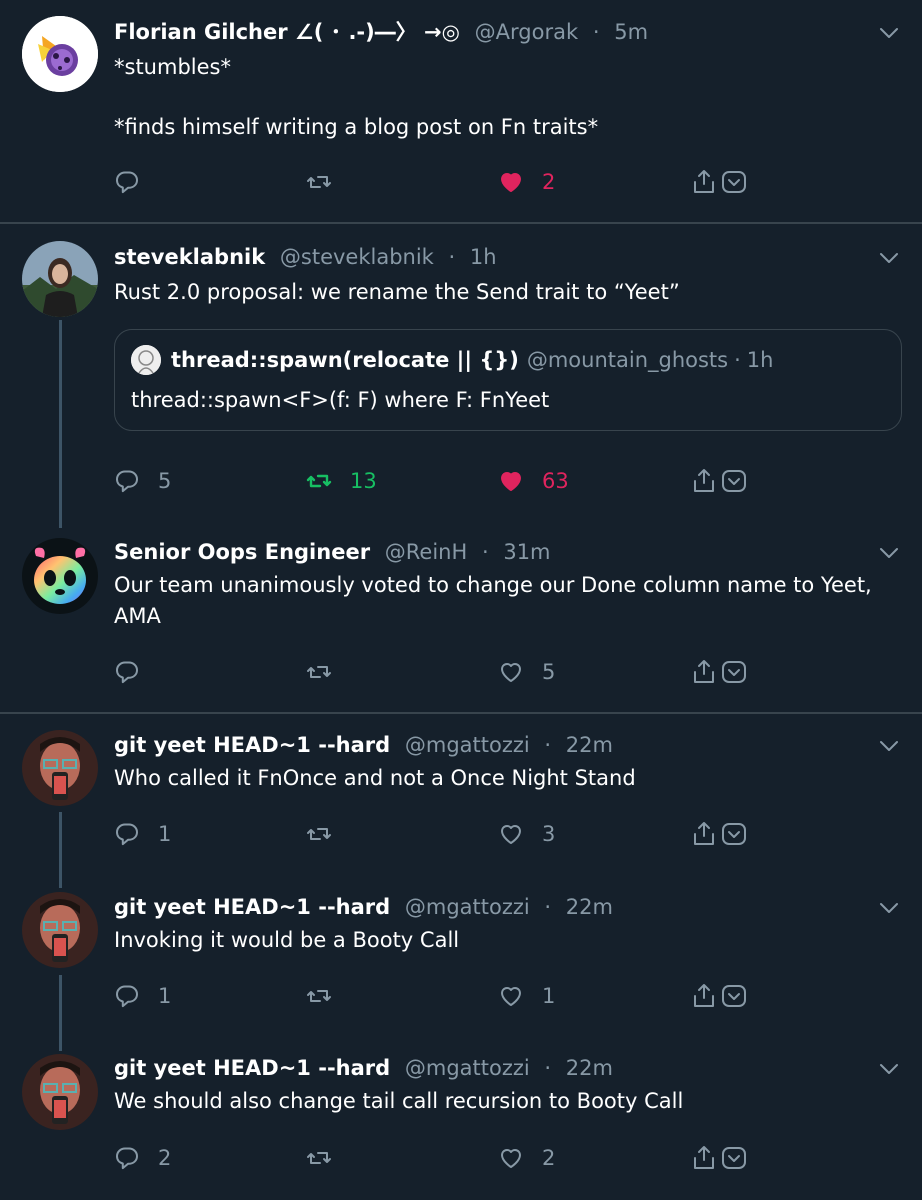  Describe the element at coordinates (142, 1158) in the screenshot. I see `reply-button: 2` at that location.